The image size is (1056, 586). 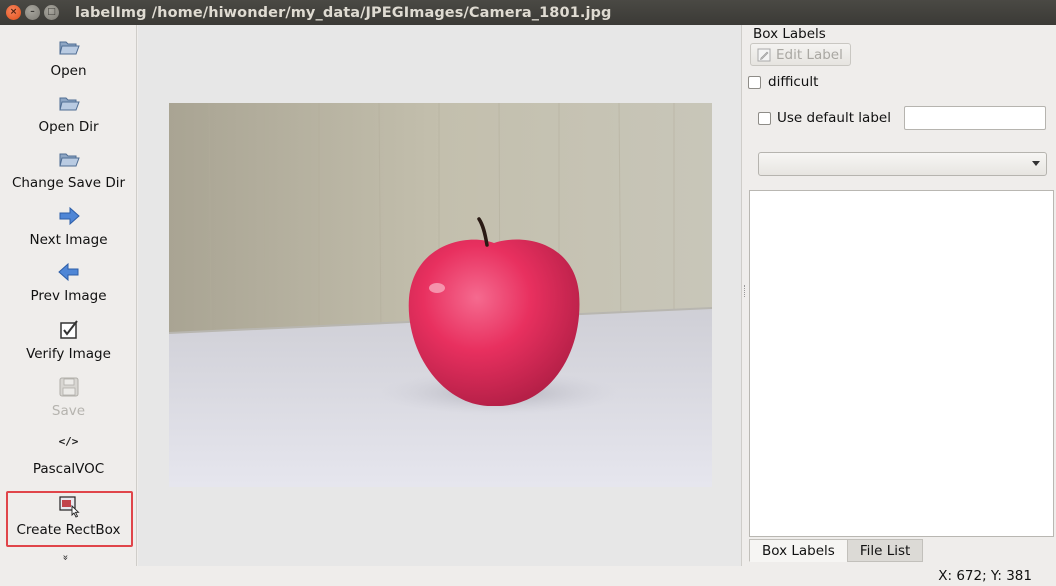 I want to click on create-rectbox-button: Create RectBox, so click(x=68, y=516).